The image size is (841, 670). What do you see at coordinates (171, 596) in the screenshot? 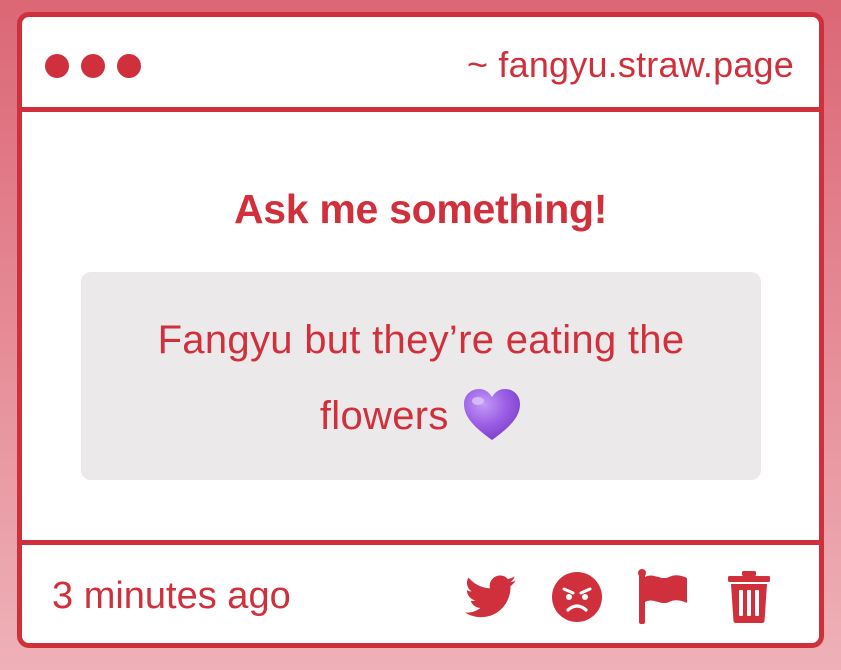
I see `timestamp: 3 minutes ago` at bounding box center [171, 596].